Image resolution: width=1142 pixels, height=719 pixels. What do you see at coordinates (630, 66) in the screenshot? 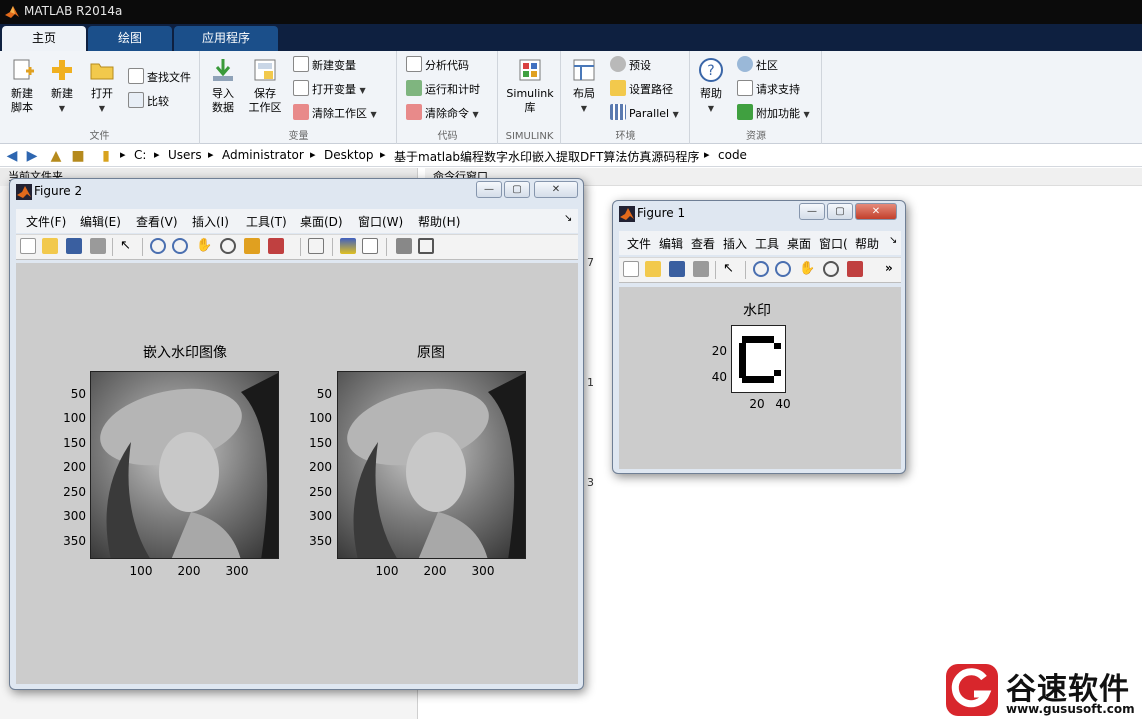
I see `preferences-button: 预设` at bounding box center [630, 66].